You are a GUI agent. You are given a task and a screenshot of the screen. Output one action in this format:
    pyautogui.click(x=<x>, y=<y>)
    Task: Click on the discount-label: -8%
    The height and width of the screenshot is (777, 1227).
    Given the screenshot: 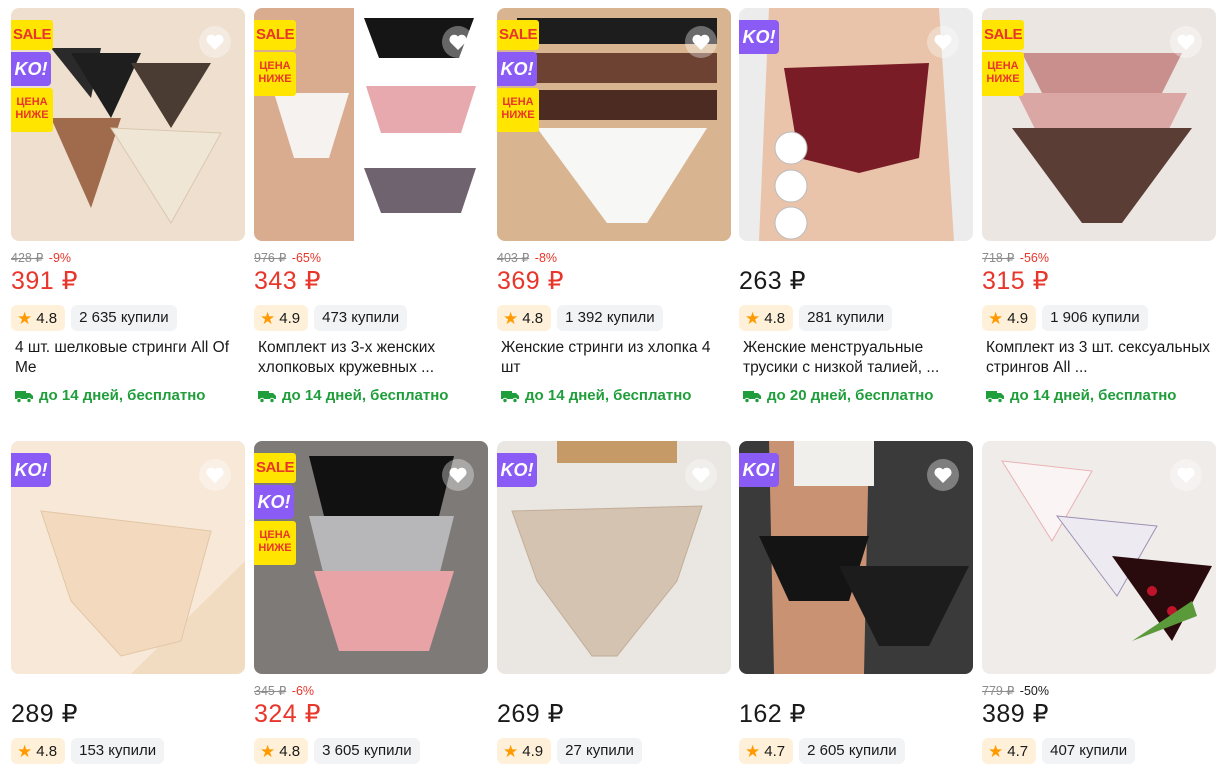 What is the action you would take?
    pyautogui.click(x=546, y=258)
    